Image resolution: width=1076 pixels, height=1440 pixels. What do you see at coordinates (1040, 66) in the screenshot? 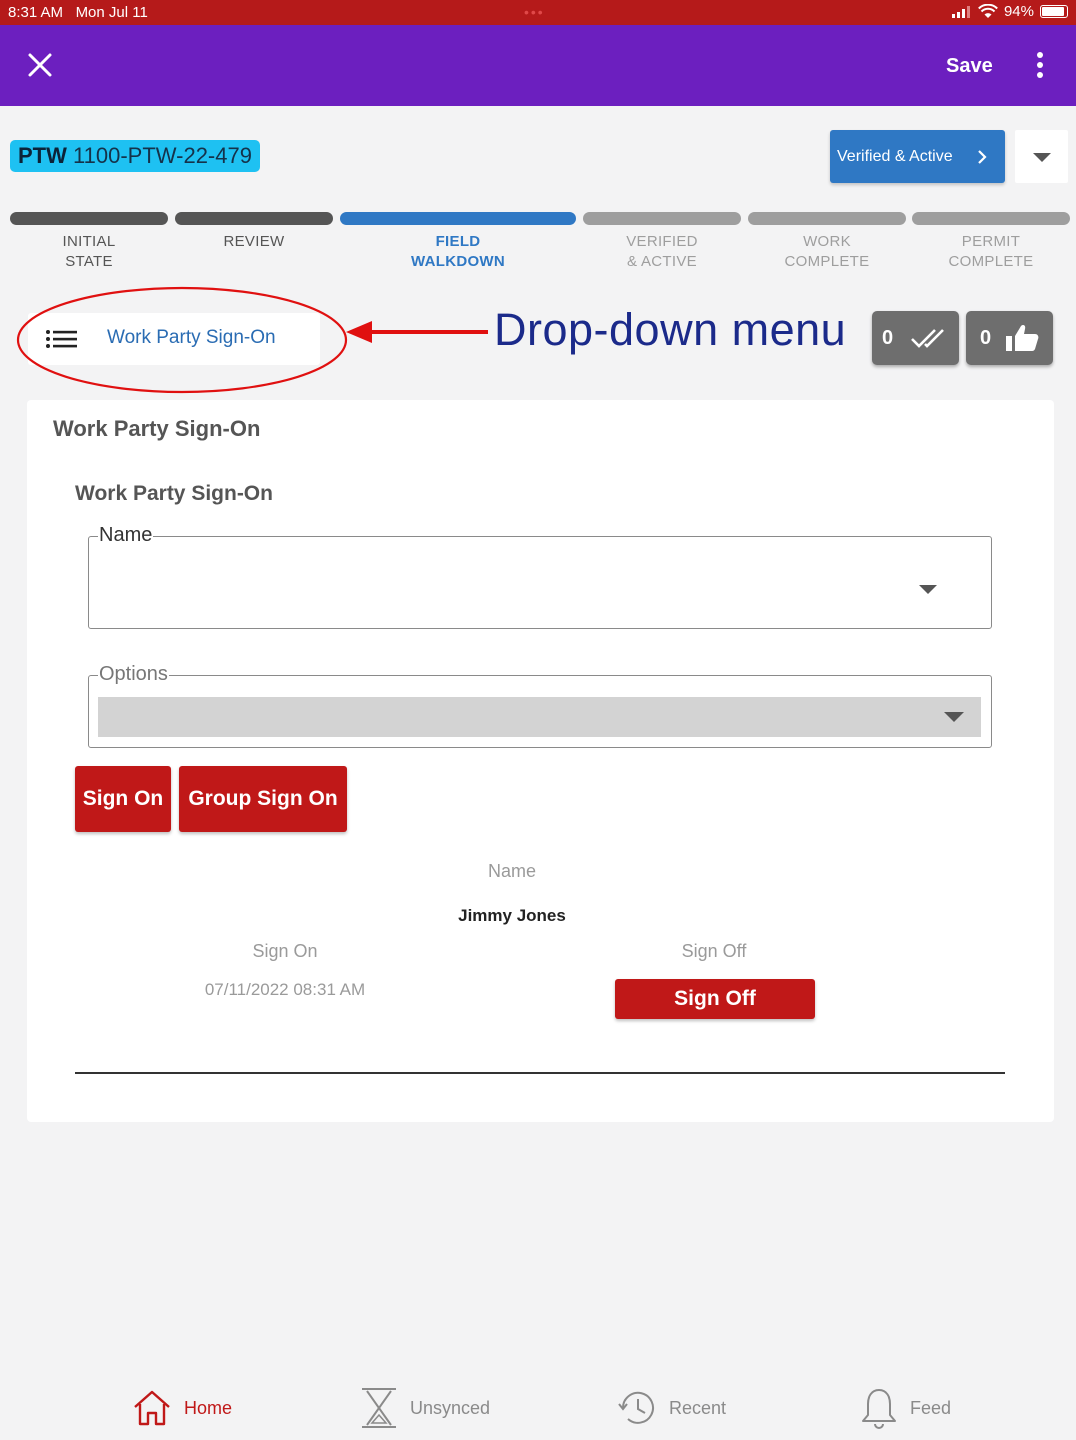
I see `more-options-icon` at bounding box center [1040, 66].